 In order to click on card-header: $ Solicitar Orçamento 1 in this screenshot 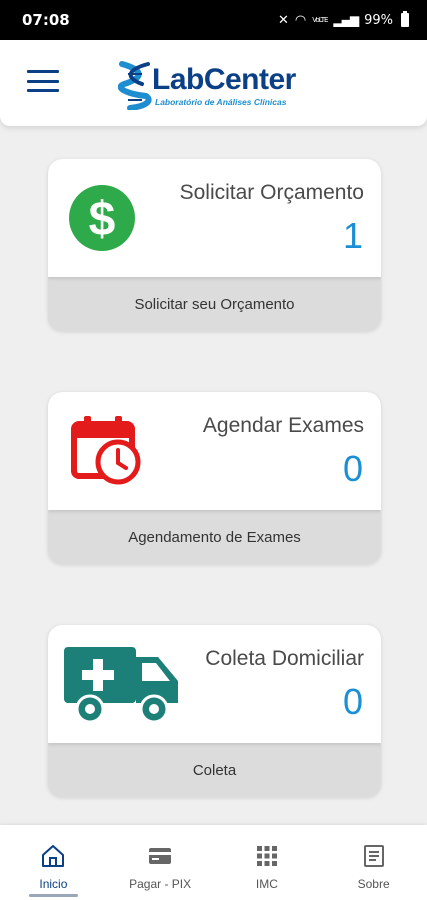, I will do `click(214, 218)`.